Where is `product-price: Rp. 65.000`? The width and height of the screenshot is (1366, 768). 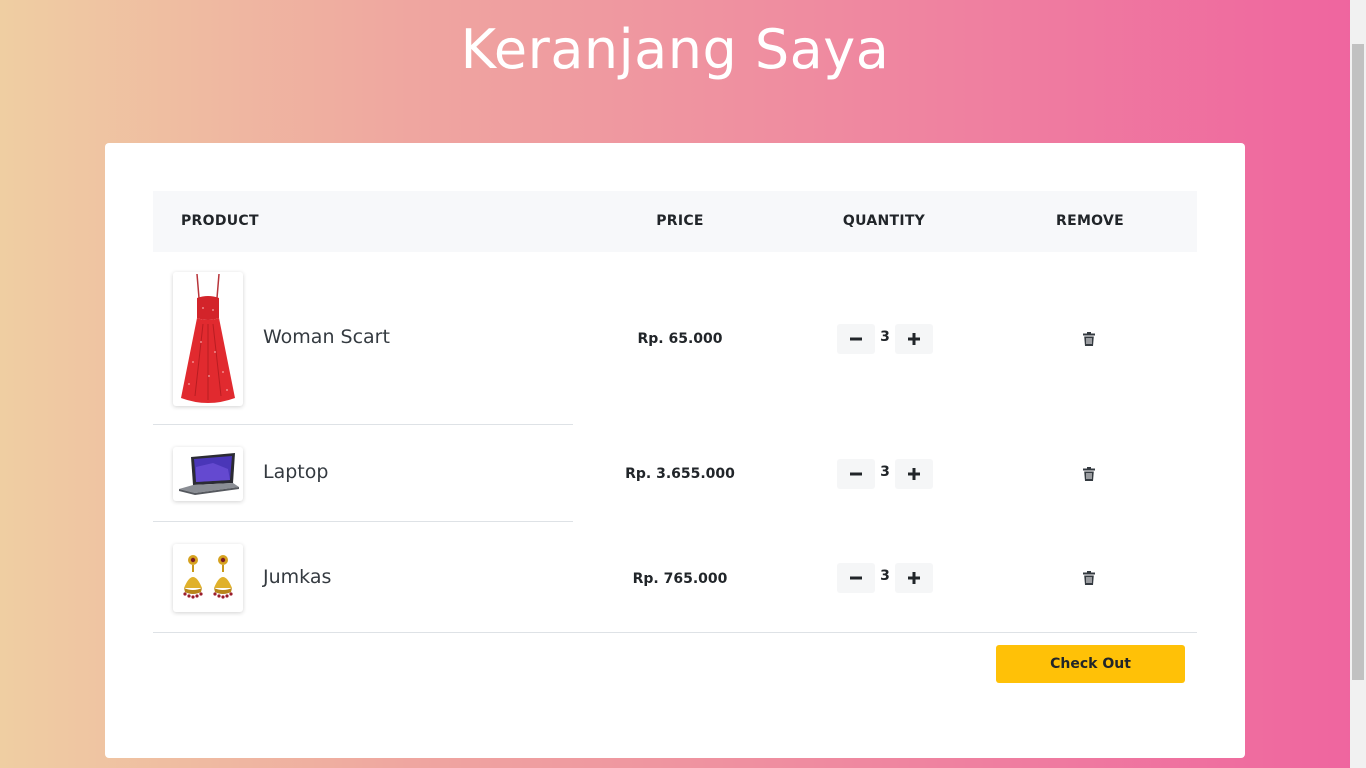 product-price: Rp. 65.000 is located at coordinates (680, 339).